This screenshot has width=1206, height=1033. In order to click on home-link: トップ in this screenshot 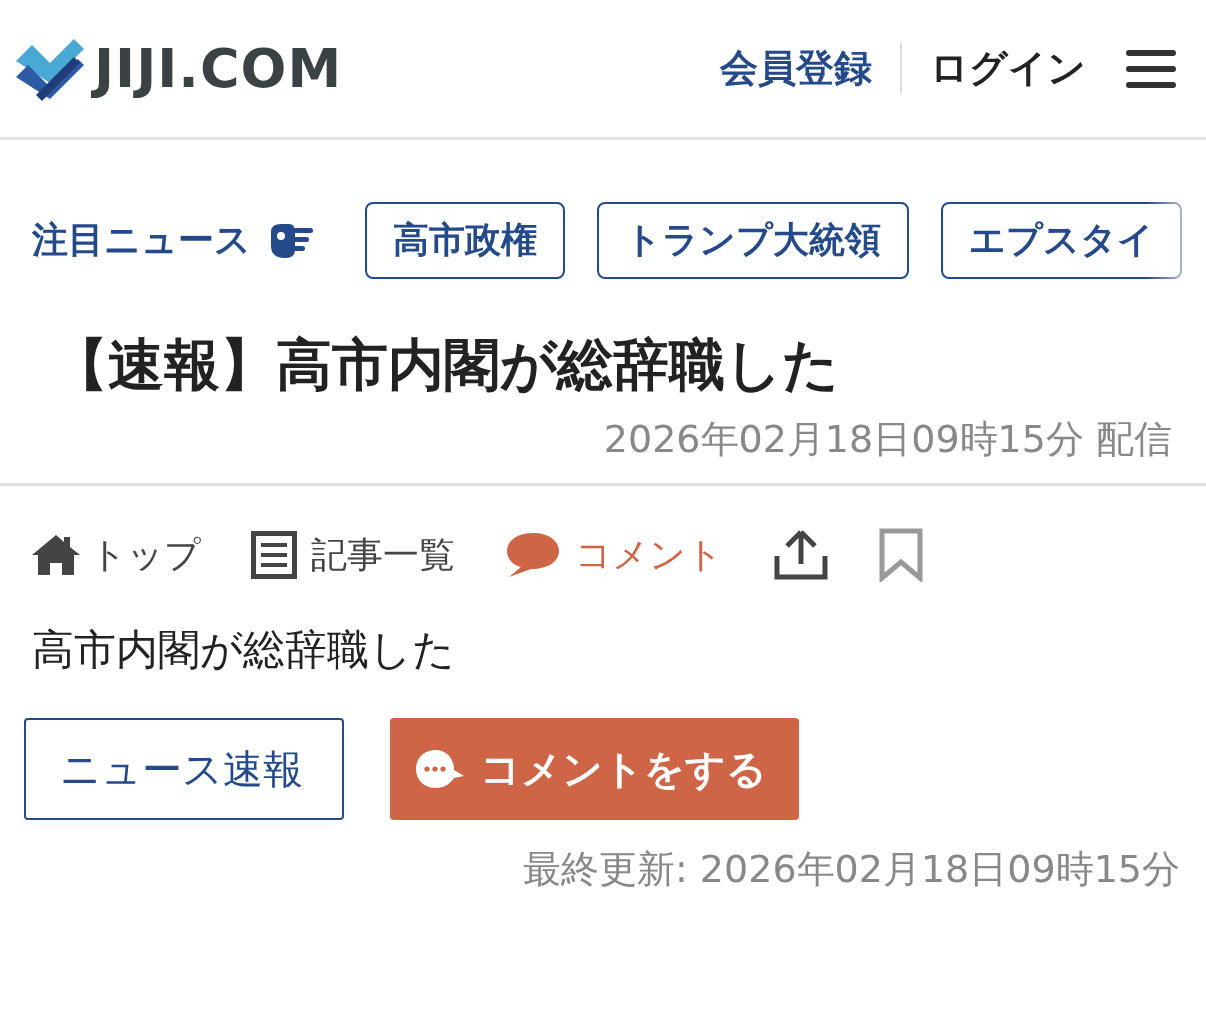, I will do `click(115, 555)`.